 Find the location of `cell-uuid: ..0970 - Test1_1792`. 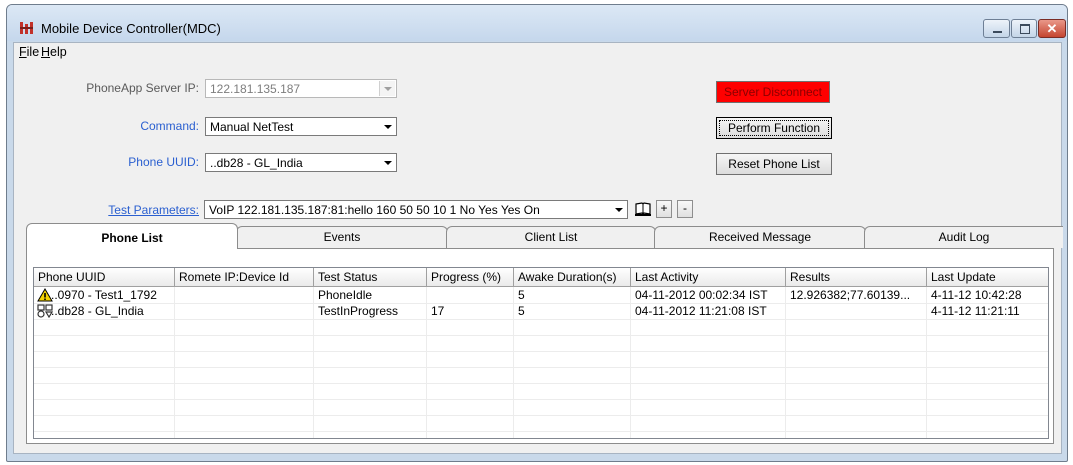

cell-uuid: ..0970 - Test1_1792 is located at coordinates (104, 295).